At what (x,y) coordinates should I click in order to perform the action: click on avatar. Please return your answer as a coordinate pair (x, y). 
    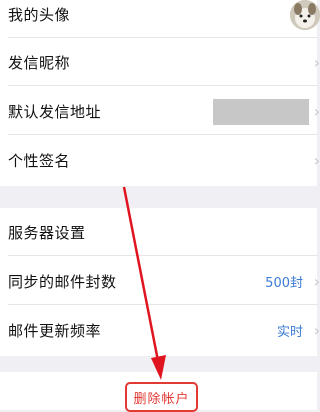
    Looking at the image, I should click on (305, 15).